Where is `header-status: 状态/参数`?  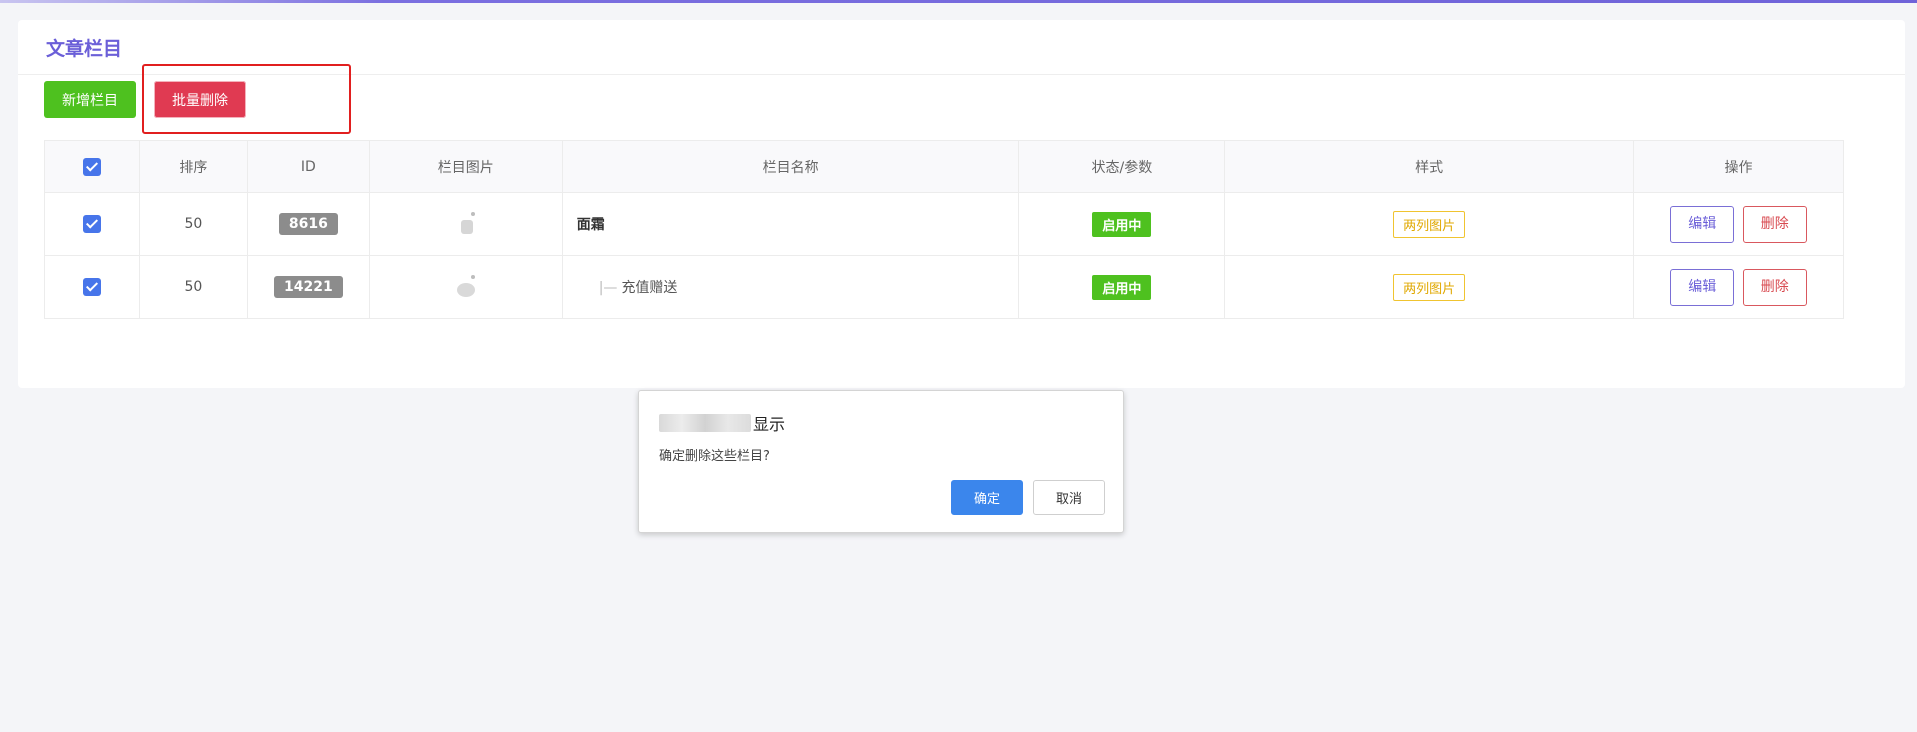 header-status: 状态/参数 is located at coordinates (1122, 166).